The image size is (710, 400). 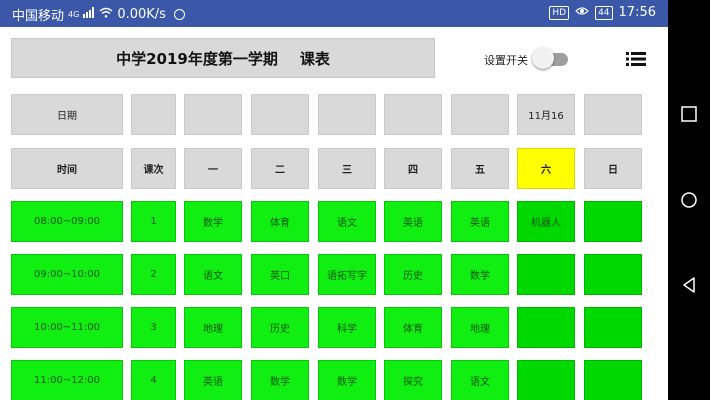 I want to click on date-cell: 11月16, so click(x=546, y=114).